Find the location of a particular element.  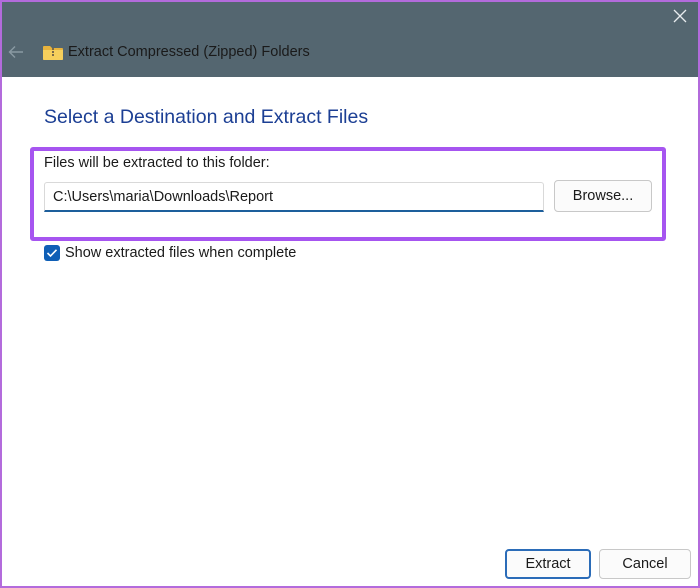

title-bar: Extract Compressed (Zipped) Folders is located at coordinates (350, 39).